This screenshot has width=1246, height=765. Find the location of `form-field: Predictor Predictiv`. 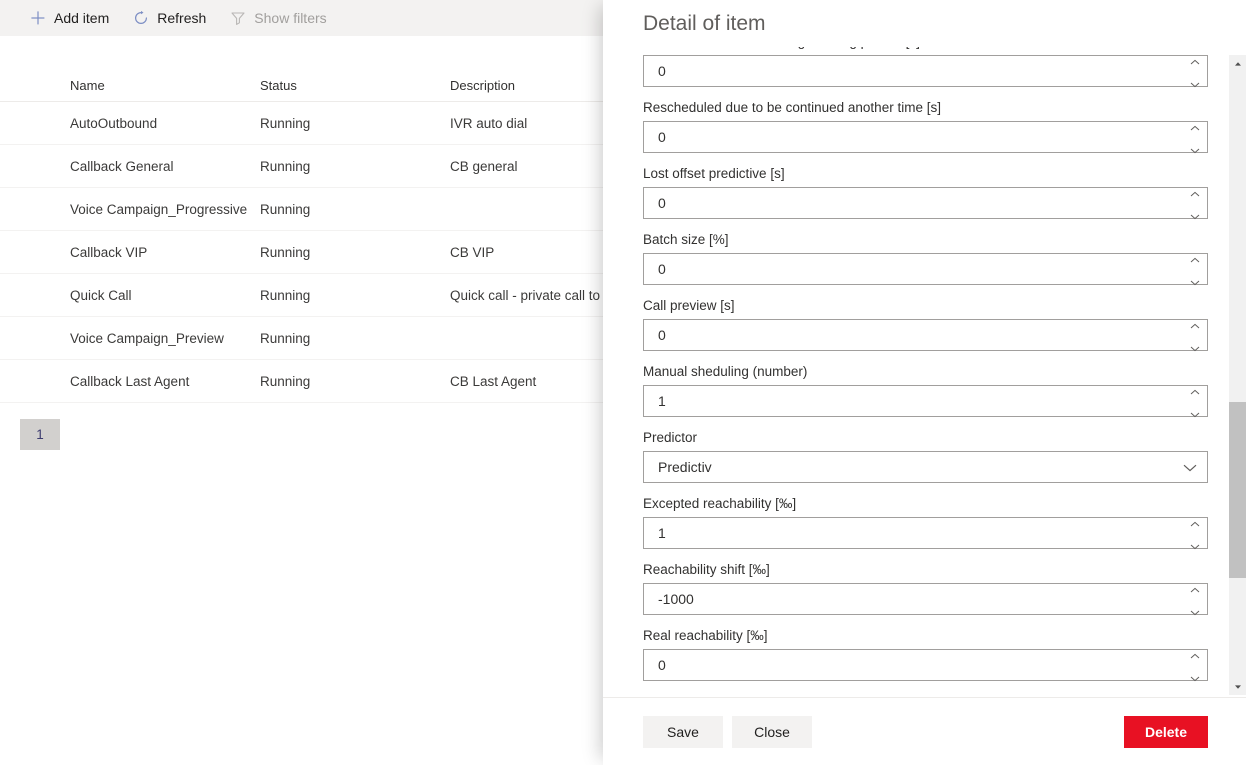

form-field: Predictor Predictiv is located at coordinates (925, 456).